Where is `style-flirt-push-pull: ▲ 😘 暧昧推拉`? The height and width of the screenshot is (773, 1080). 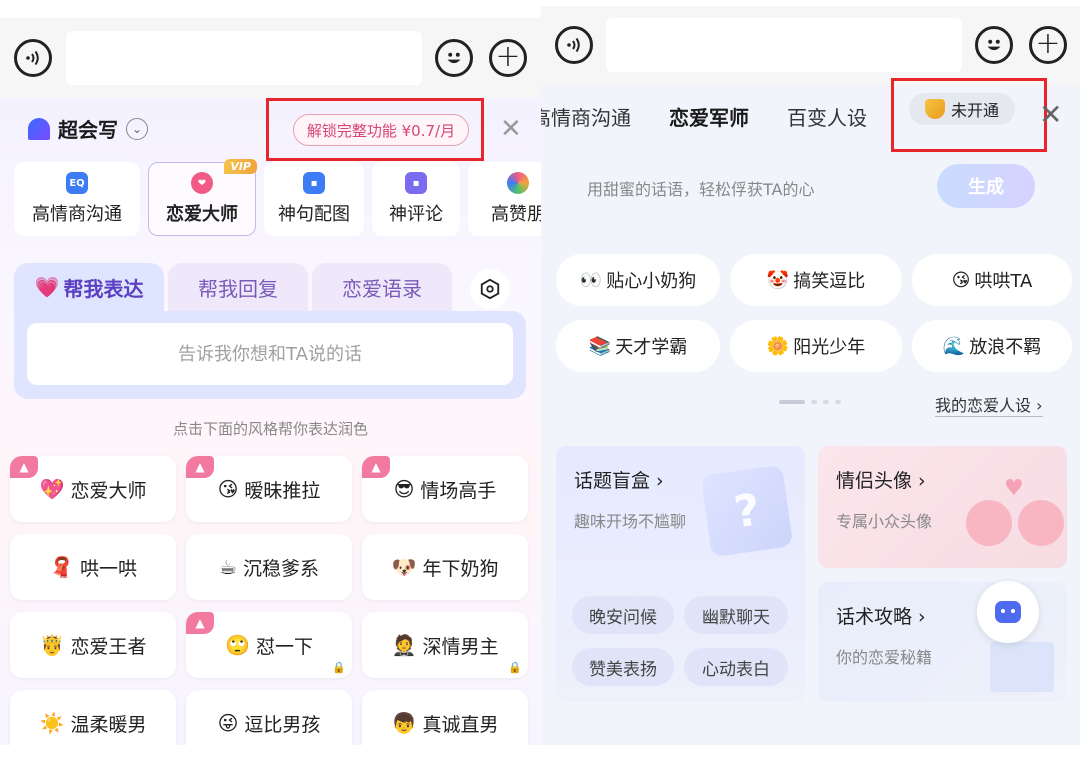
style-flirt-push-pull: ▲ 😘 暧昧推拉 is located at coordinates (269, 489).